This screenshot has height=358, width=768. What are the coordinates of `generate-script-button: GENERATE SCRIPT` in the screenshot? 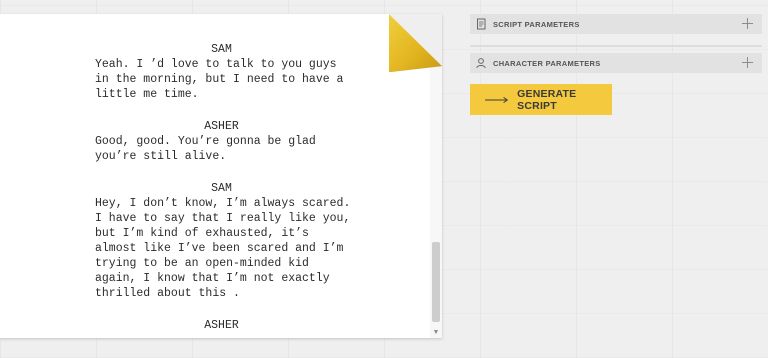 It's located at (541, 99).